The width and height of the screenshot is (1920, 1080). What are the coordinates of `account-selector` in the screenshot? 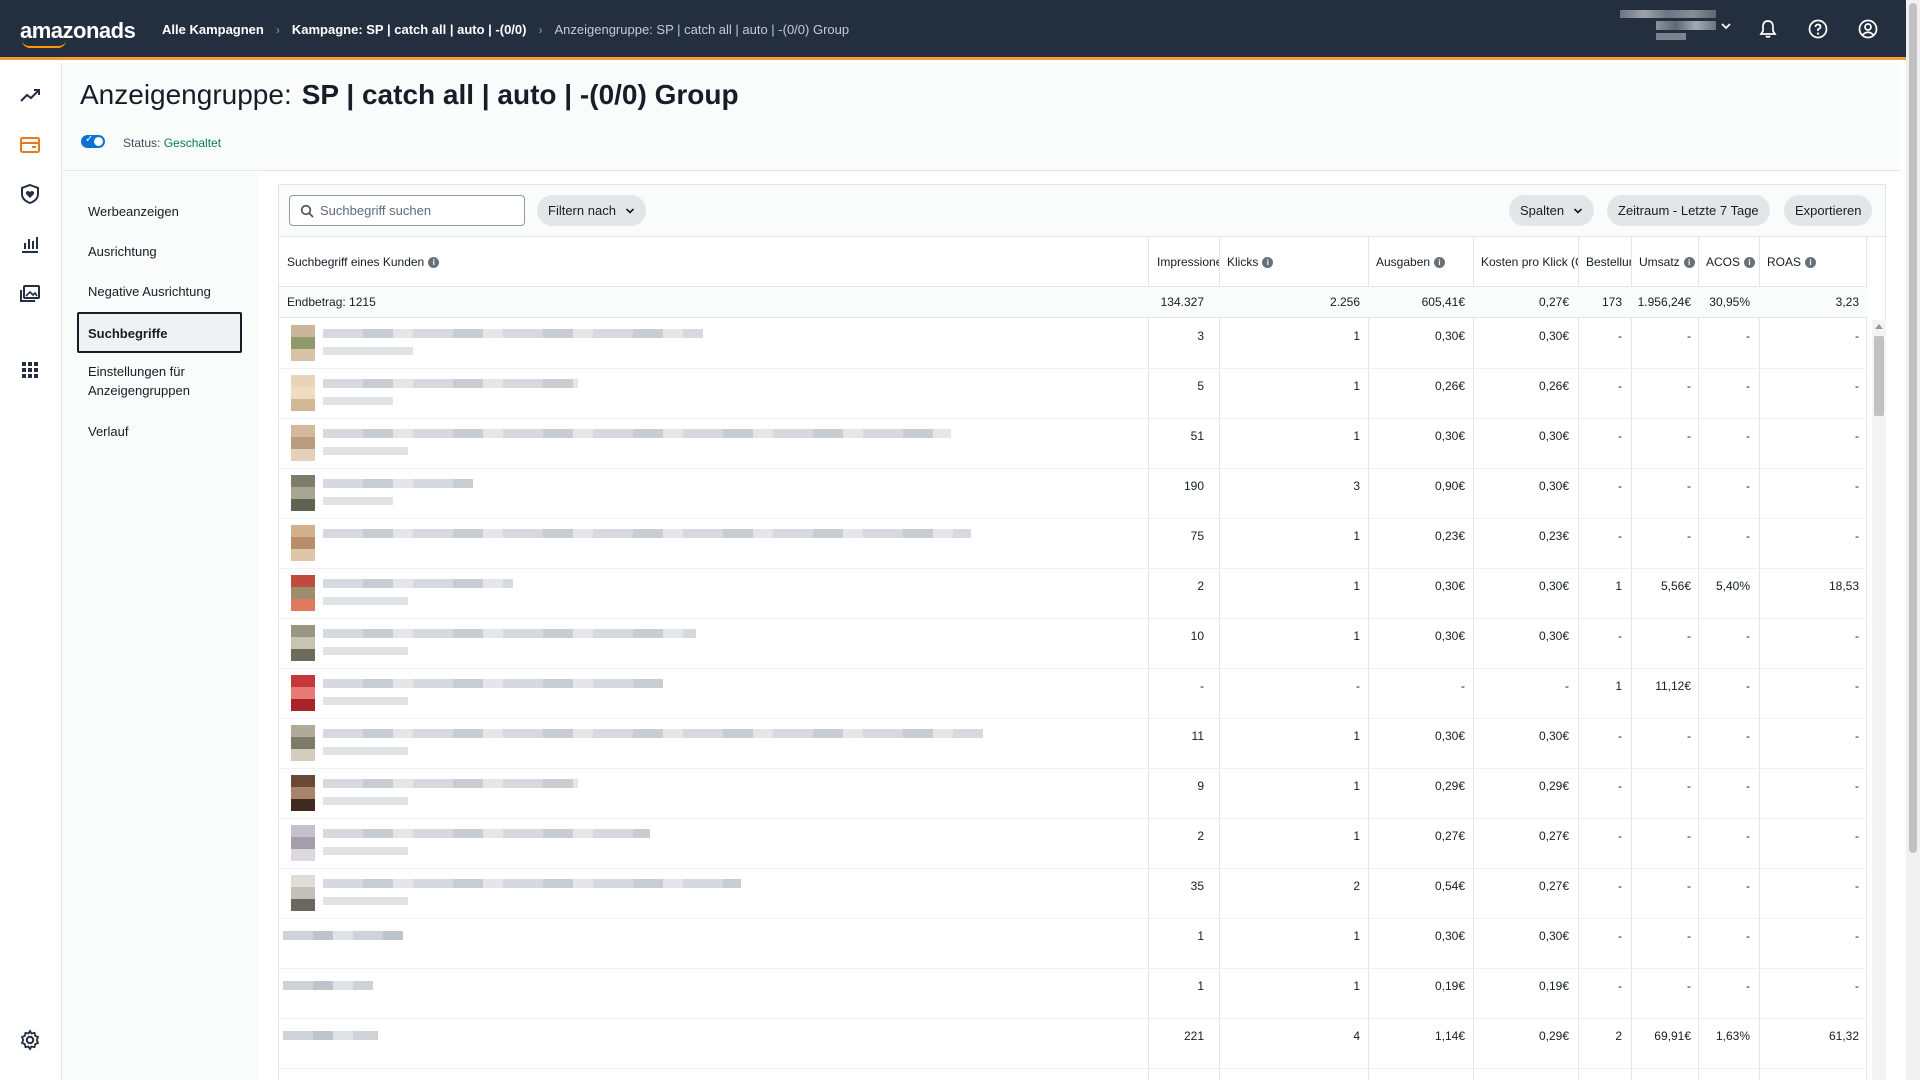 It's located at (1668, 25).